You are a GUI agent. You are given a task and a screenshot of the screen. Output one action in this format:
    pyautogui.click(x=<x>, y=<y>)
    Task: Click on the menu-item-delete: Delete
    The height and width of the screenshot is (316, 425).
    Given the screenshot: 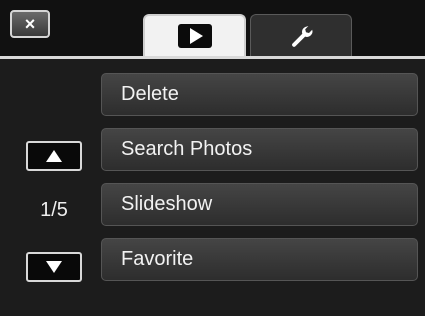 What is the action you would take?
    pyautogui.click(x=259, y=94)
    